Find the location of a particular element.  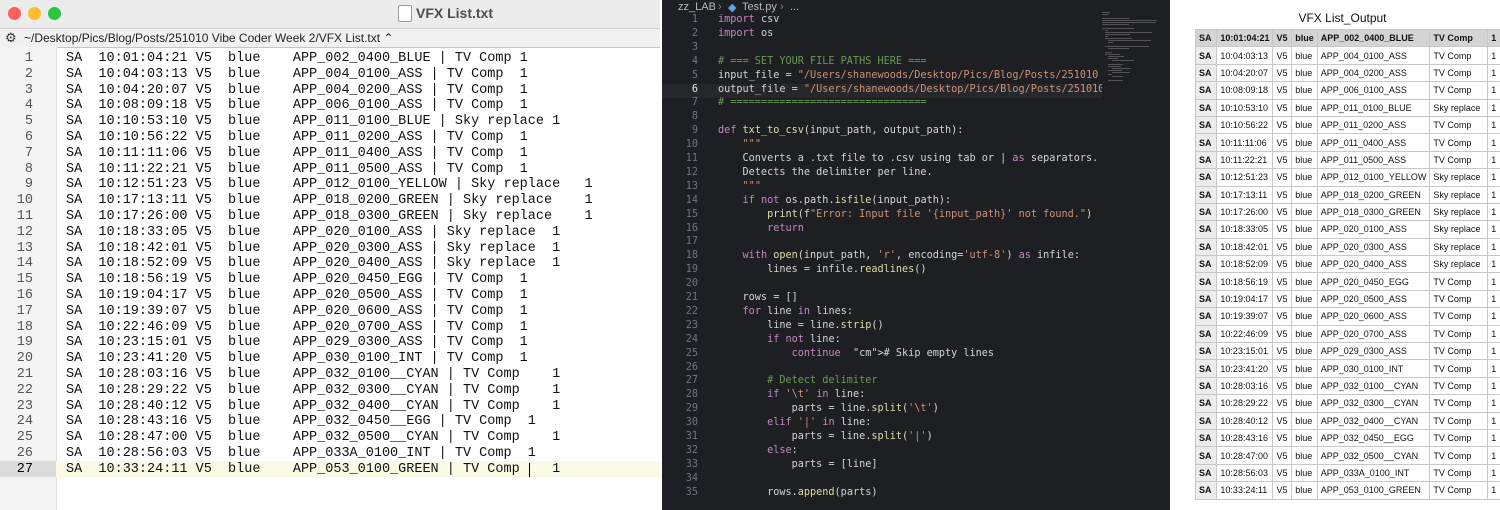

table-cell: 10:18:52:09 is located at coordinates (1245, 264).